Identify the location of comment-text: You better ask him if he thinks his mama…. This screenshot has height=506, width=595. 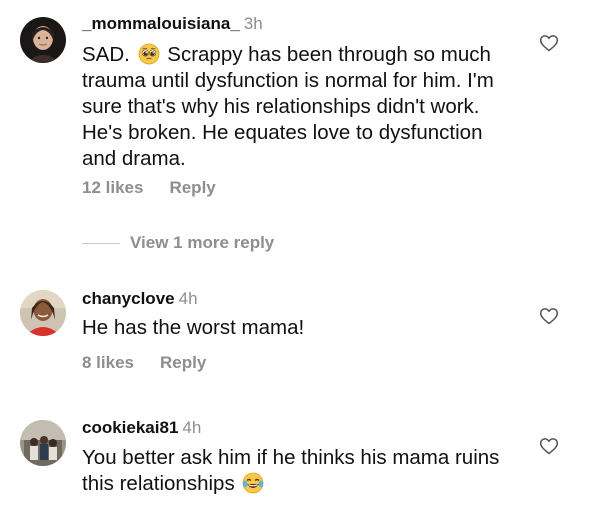
(291, 470).